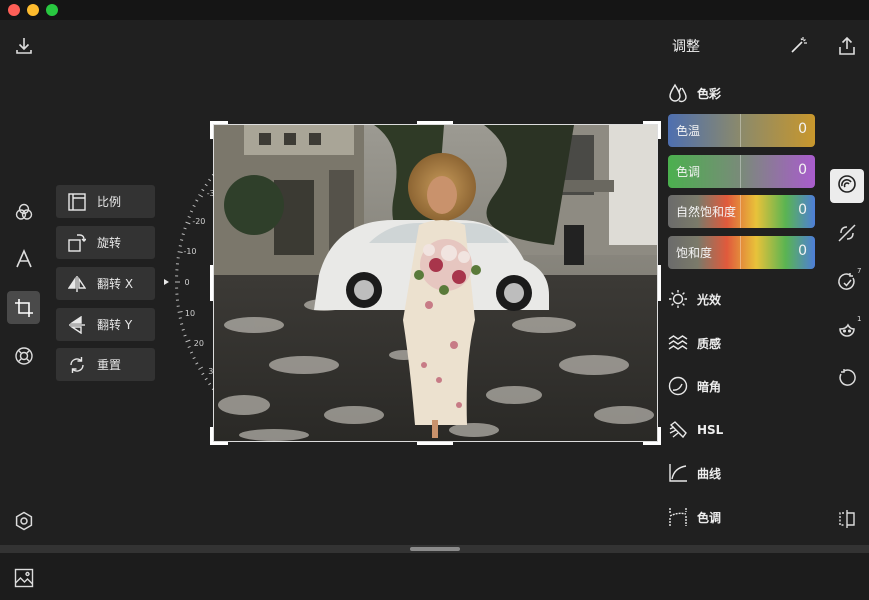  I want to click on share-export-icon, so click(847, 46).